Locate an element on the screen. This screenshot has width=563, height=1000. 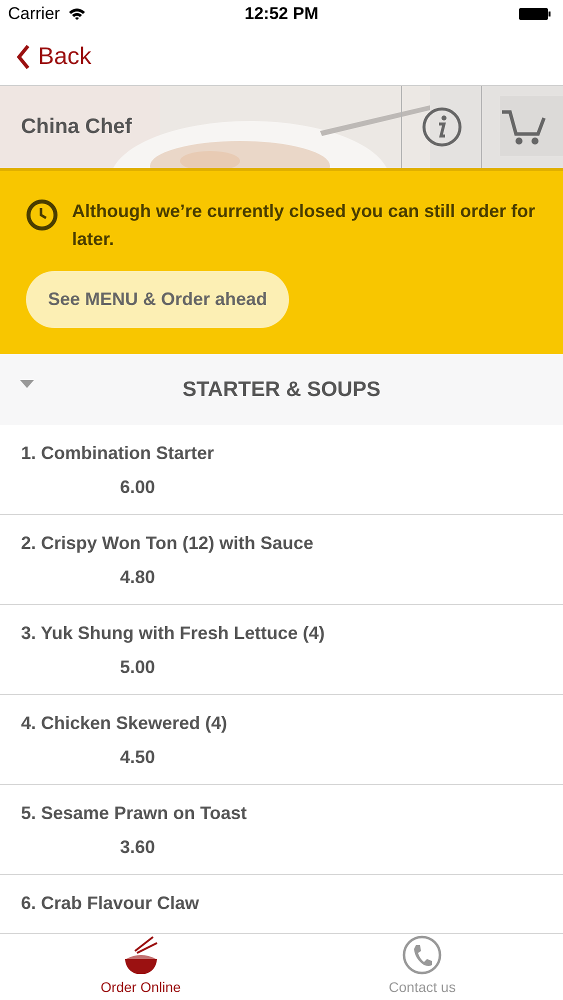
menu-item: 4. Chicken Skewered (4) 4.50 is located at coordinates (281, 740).